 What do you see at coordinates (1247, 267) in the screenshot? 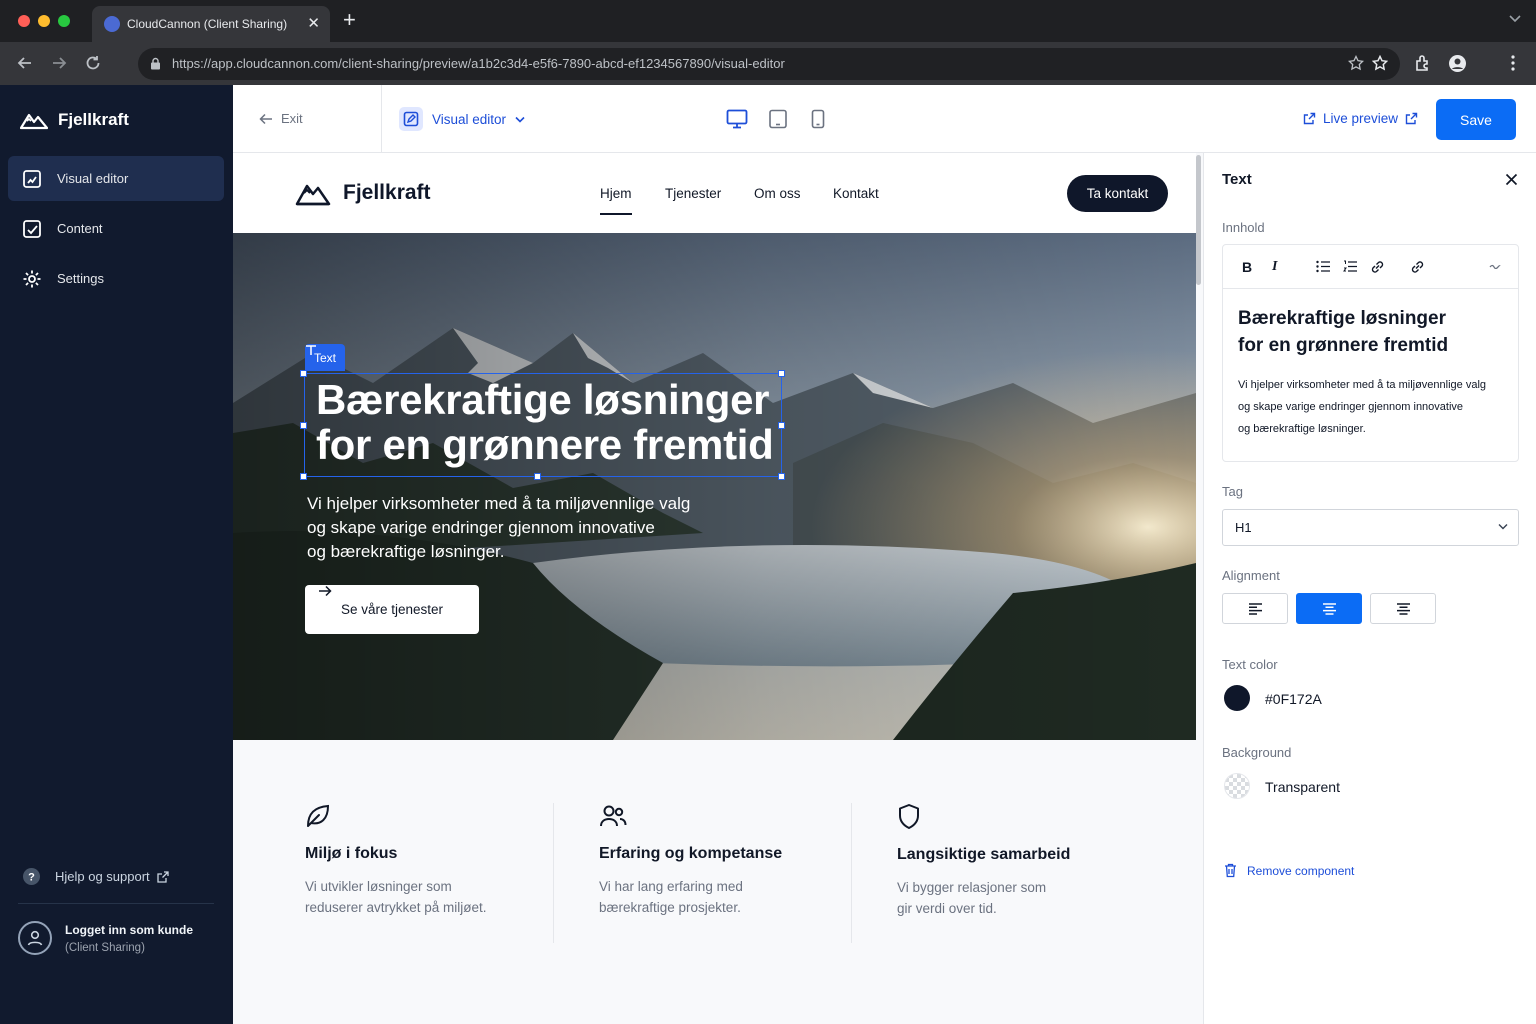
I see `bold-icon: B` at bounding box center [1247, 267].